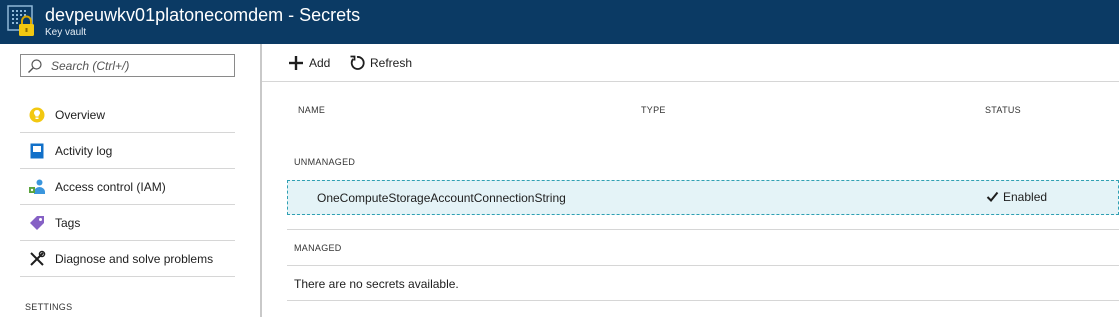 The width and height of the screenshot is (1119, 317). Describe the element at coordinates (37, 223) in the screenshot. I see `tag-icon` at that location.